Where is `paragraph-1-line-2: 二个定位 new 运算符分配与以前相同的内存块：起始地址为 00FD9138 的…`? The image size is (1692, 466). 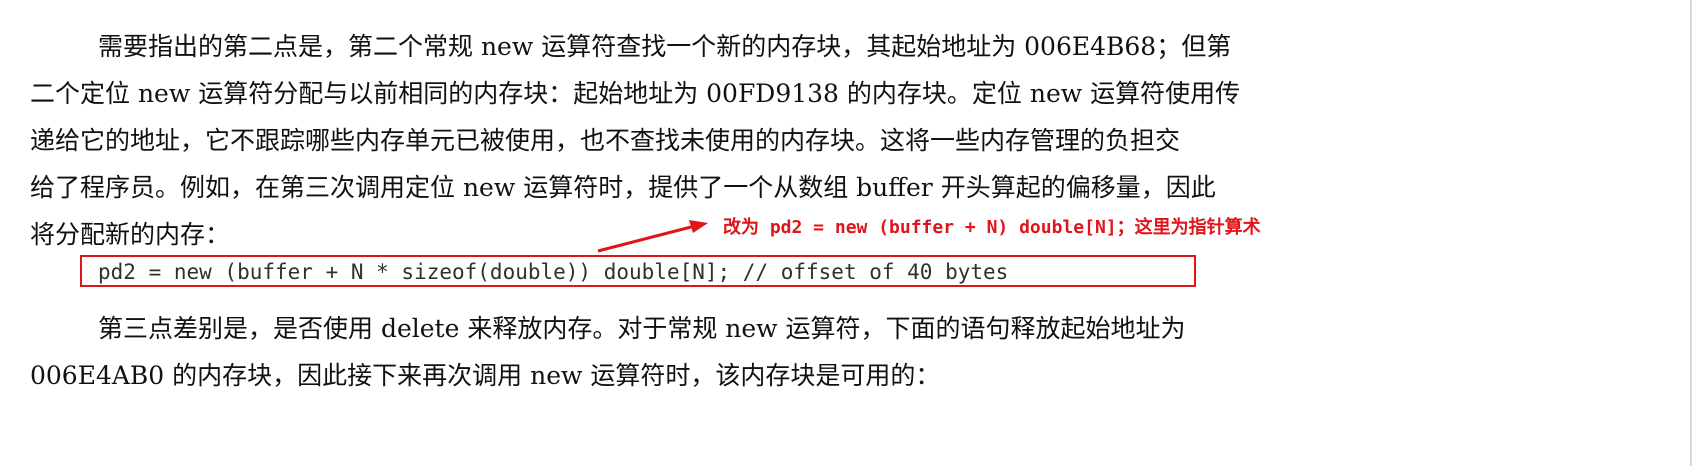
paragraph-1-line-2: 二个定位 new 运算符分配与以前相同的内存块：起始地址为 00FD9138 的… is located at coordinates (635, 93).